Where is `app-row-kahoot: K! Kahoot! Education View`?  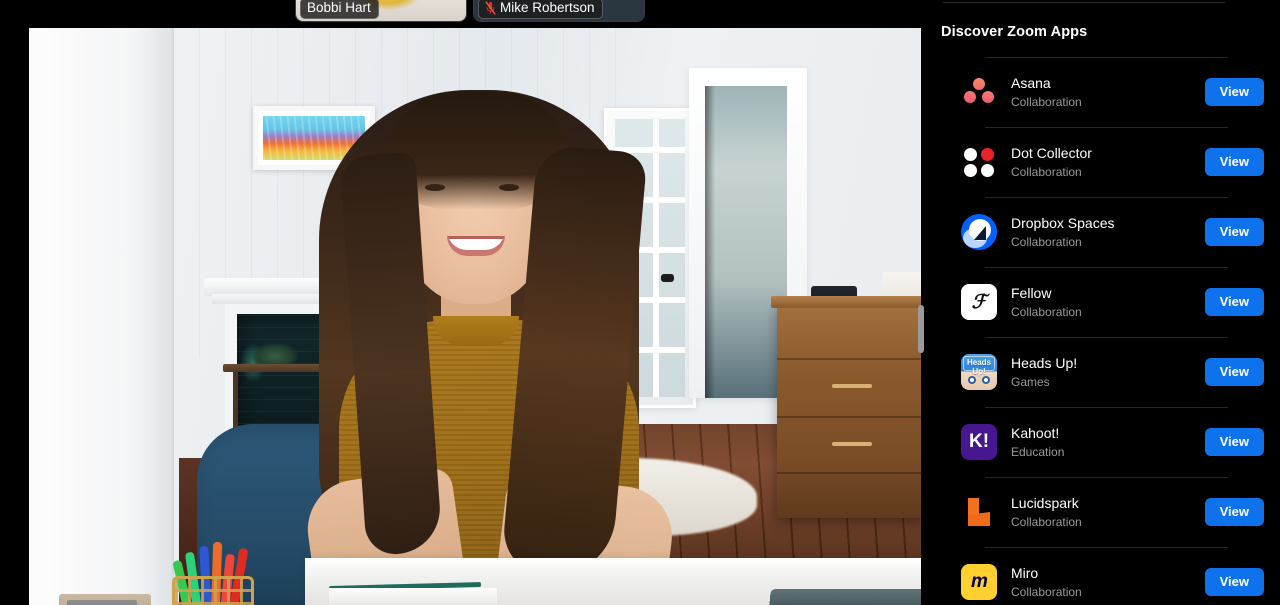 app-row-kahoot: K! Kahoot! Education View is located at coordinates (1102, 442).